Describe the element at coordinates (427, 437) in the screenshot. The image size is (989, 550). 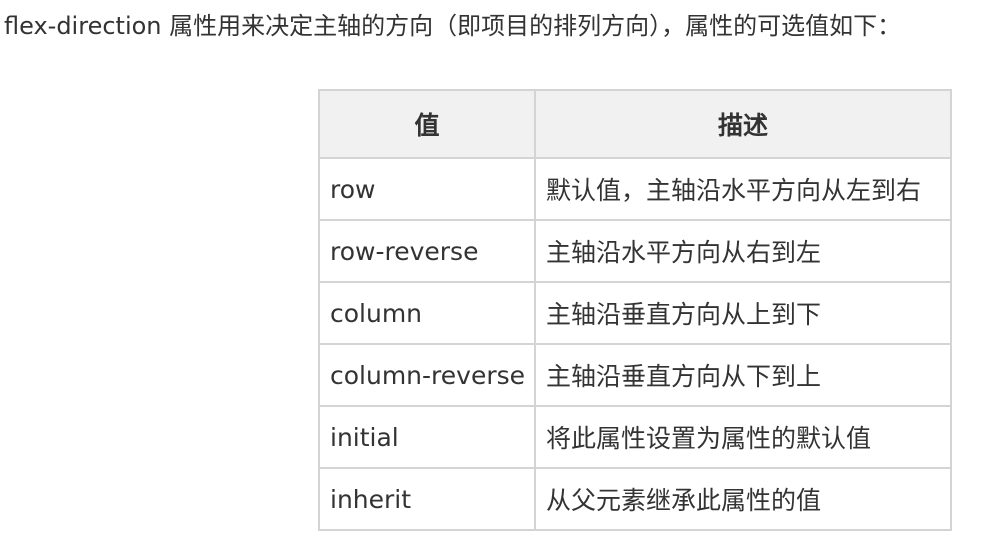
I see `cell-value: initial` at that location.